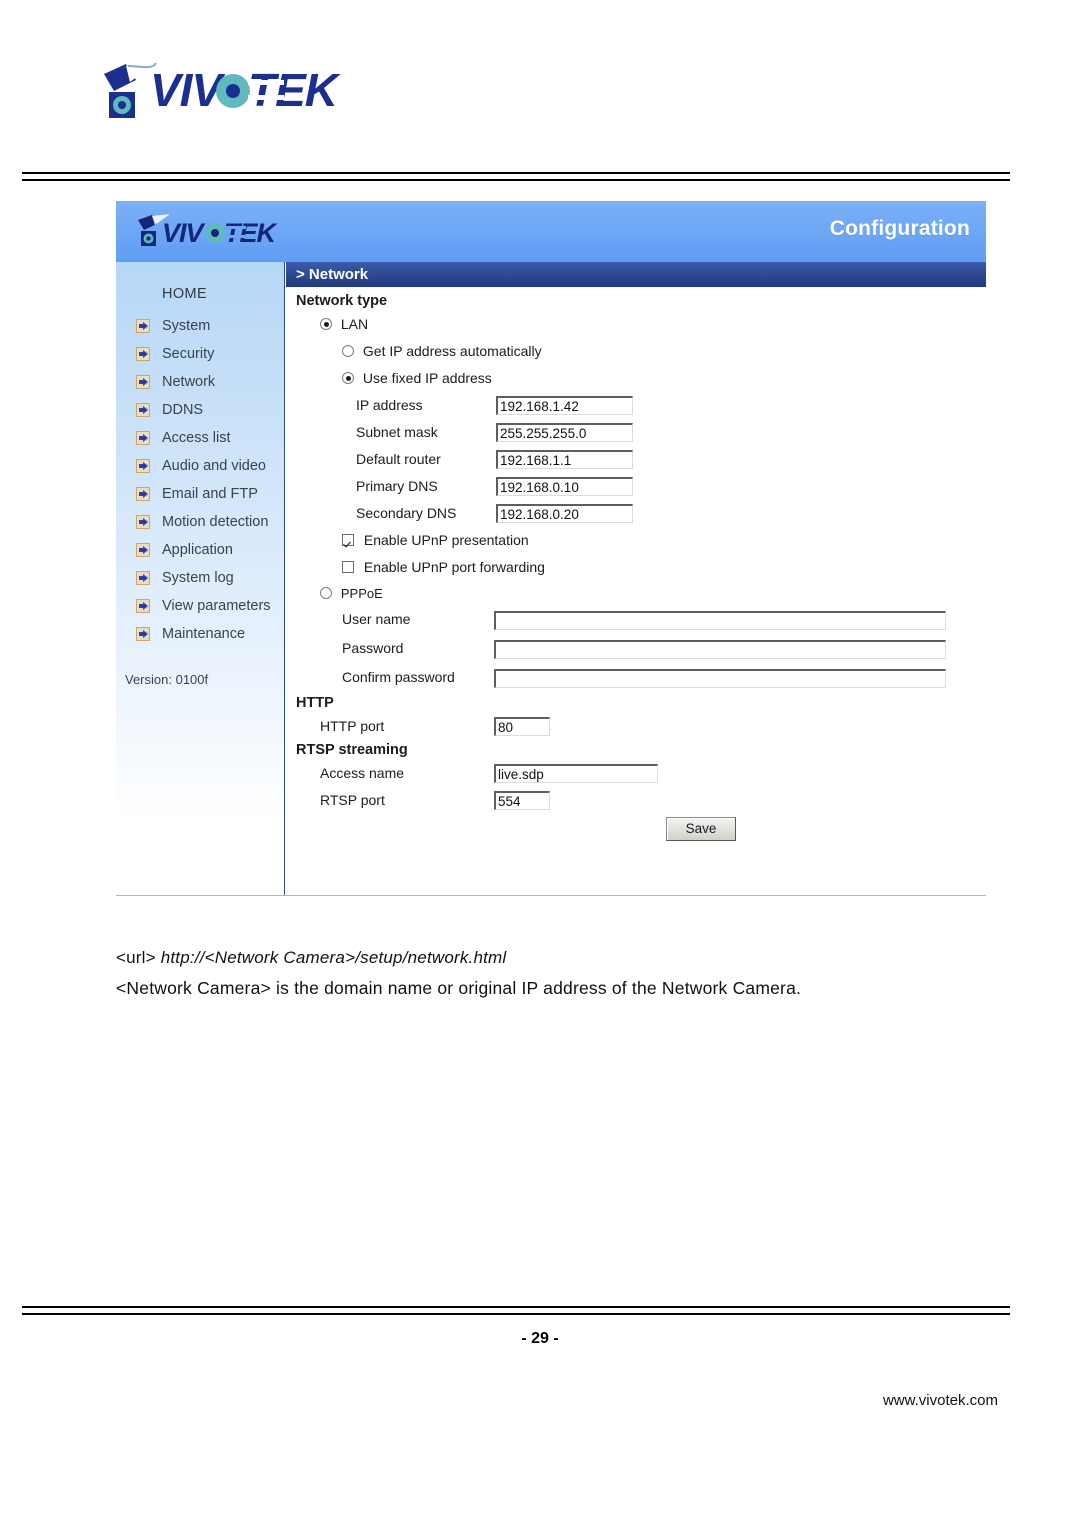 The width and height of the screenshot is (1080, 1528). Describe the element at coordinates (184, 294) in the screenshot. I see `sidebar-item-home: HOME` at that location.